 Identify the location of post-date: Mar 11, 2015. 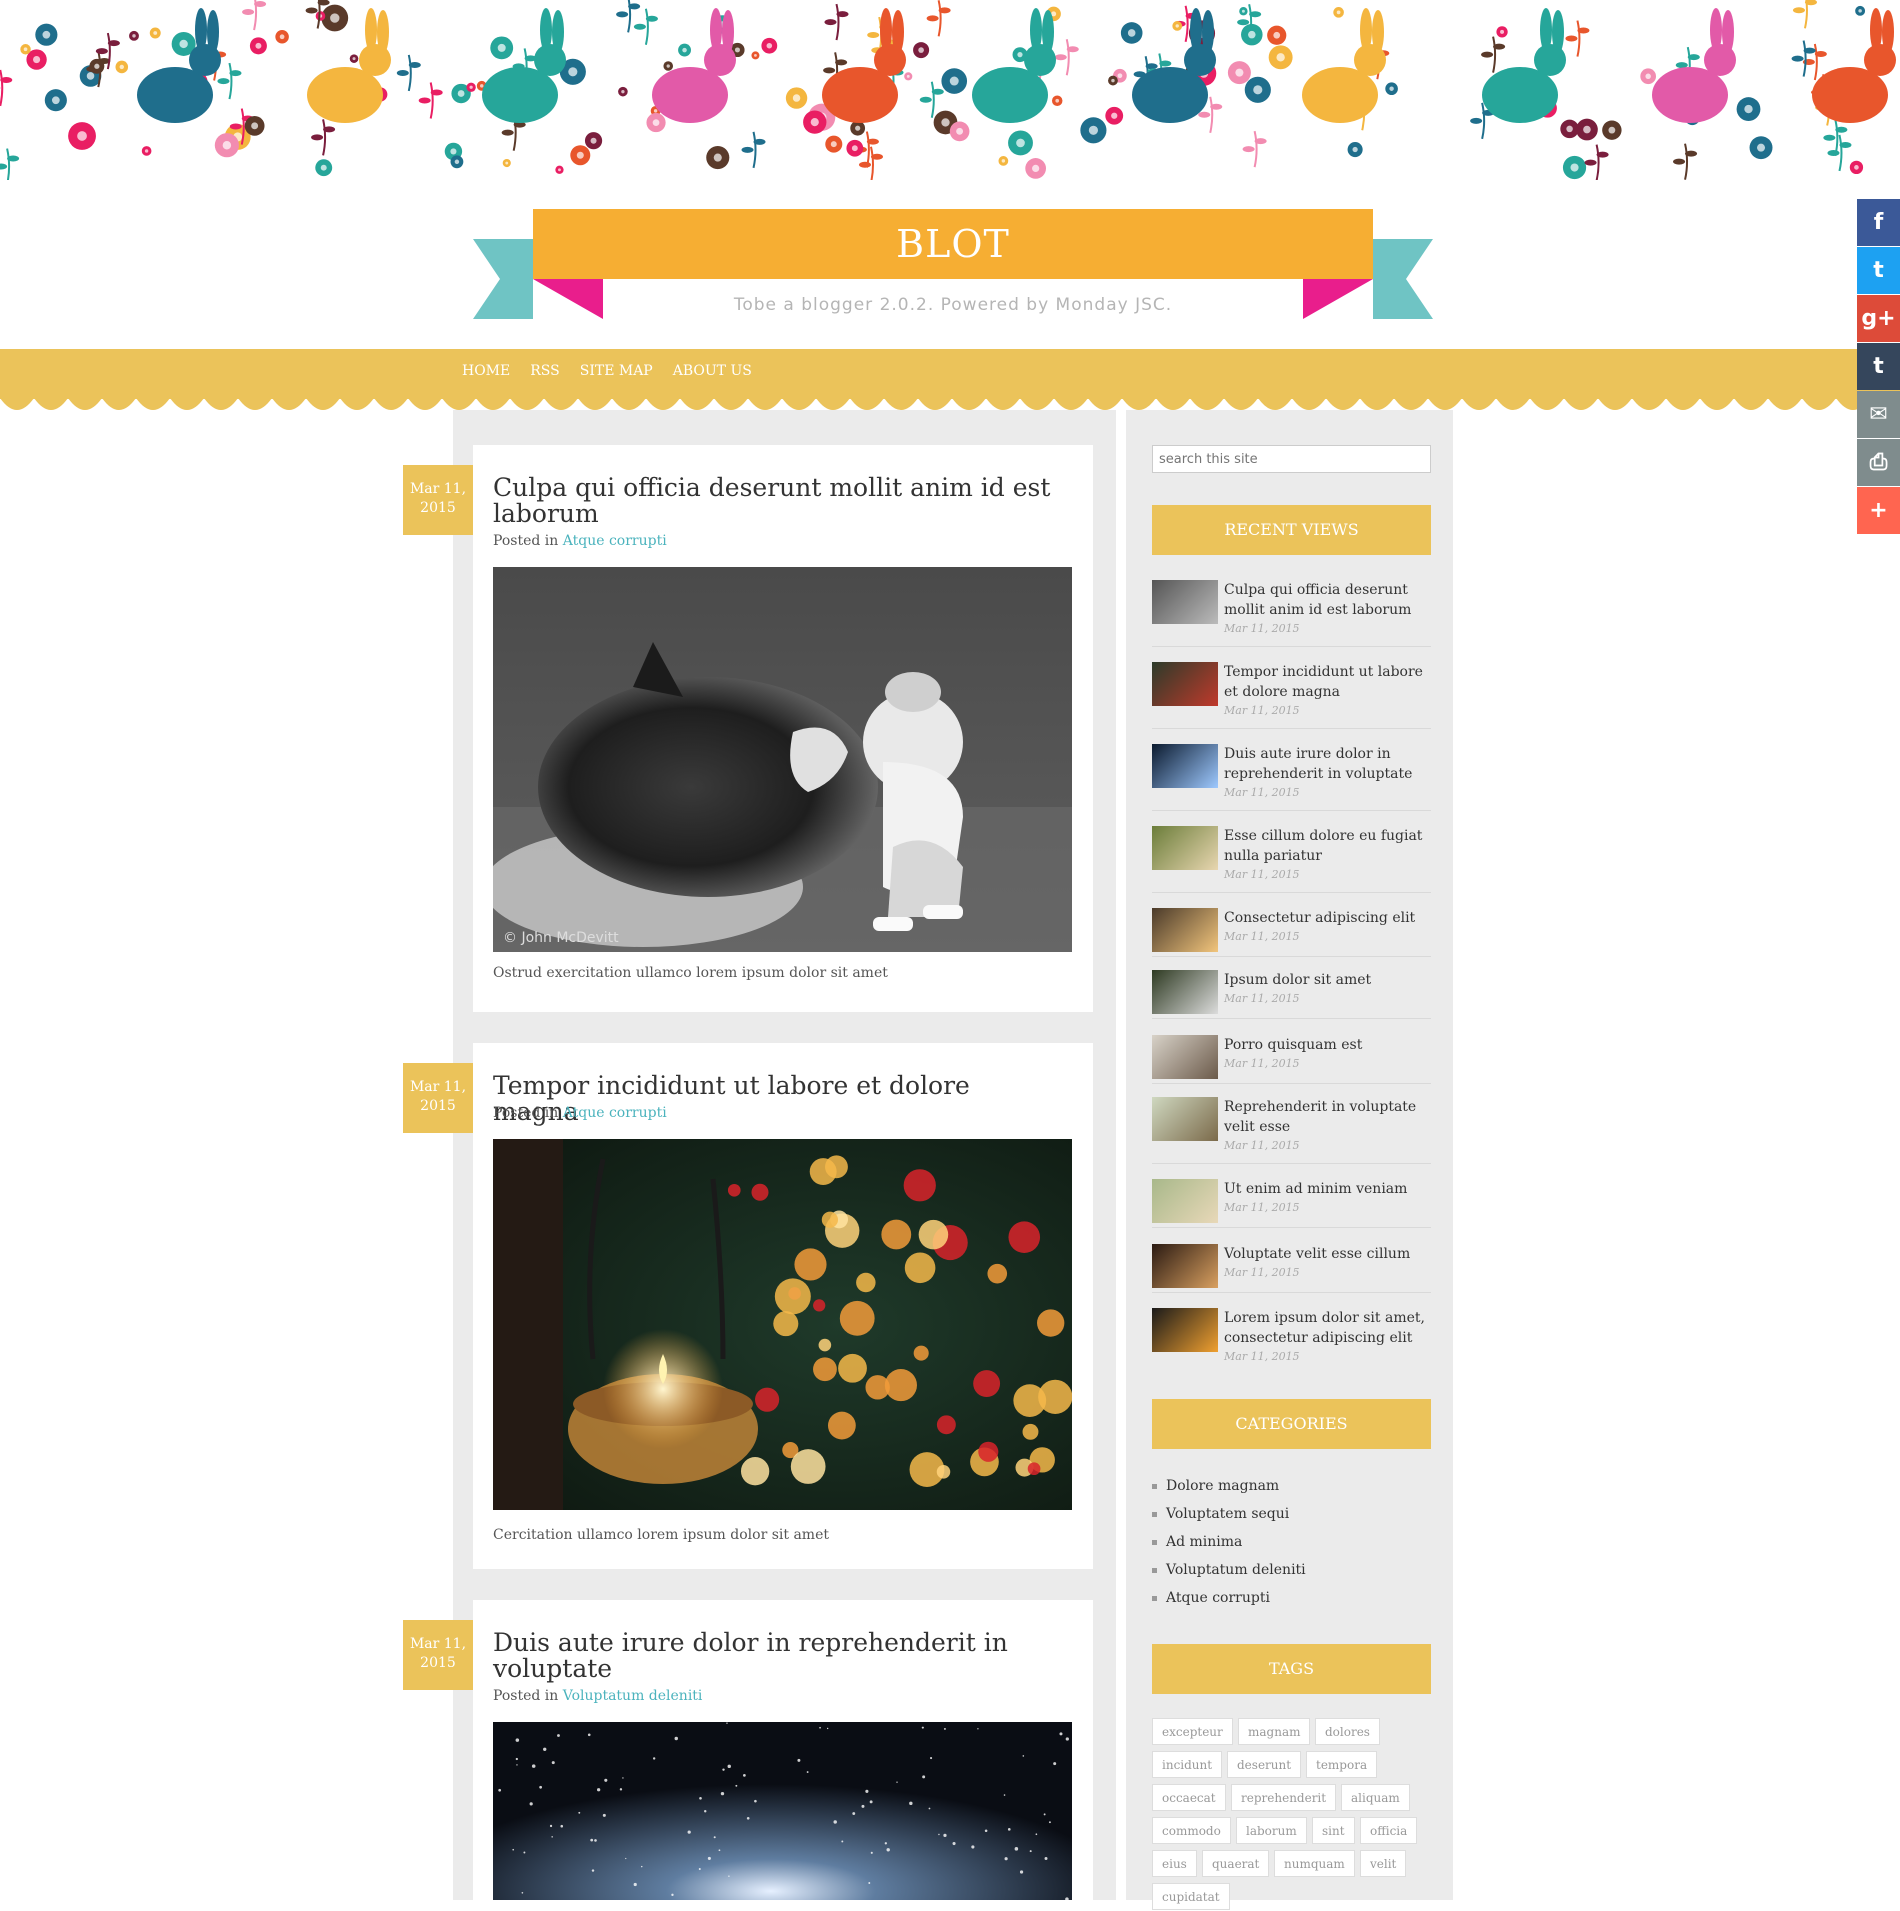
(438, 1655).